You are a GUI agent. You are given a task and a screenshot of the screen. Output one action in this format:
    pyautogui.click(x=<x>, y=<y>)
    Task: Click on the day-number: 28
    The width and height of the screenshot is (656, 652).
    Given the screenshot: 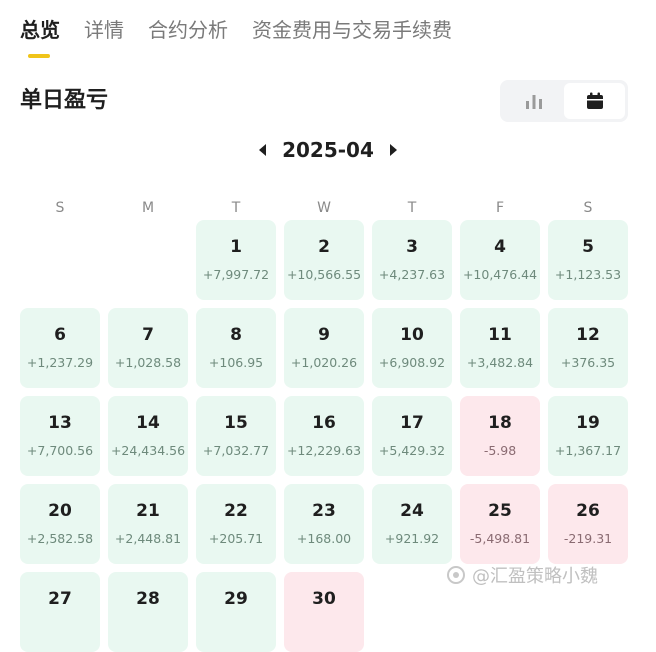 What is the action you would take?
    pyautogui.click(x=148, y=599)
    